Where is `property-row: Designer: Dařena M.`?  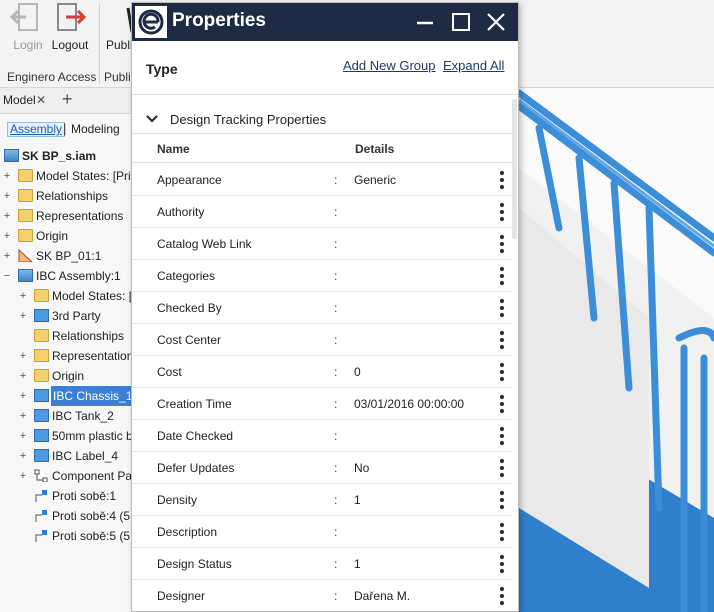
property-row: Designer: Dařena M. is located at coordinates (322, 595).